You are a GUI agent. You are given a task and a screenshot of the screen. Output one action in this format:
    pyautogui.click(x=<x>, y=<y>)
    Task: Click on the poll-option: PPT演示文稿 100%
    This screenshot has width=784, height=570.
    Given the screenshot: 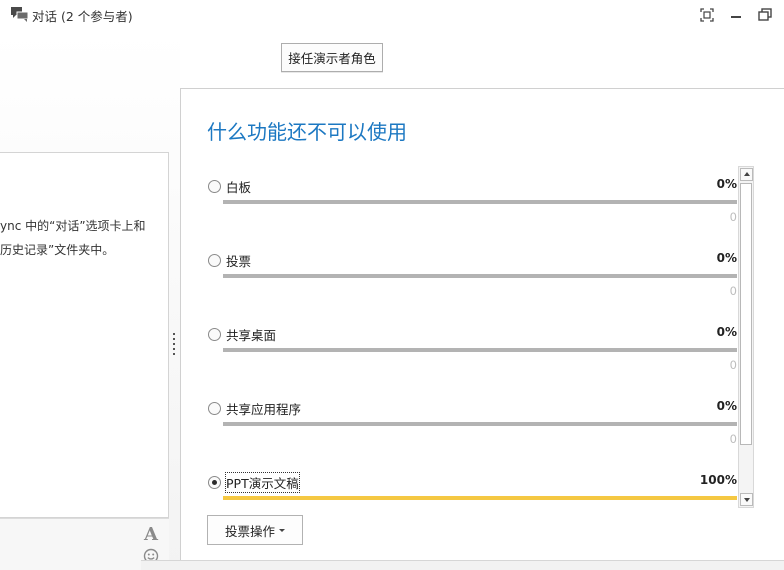 What is the action you would take?
    pyautogui.click(x=473, y=489)
    